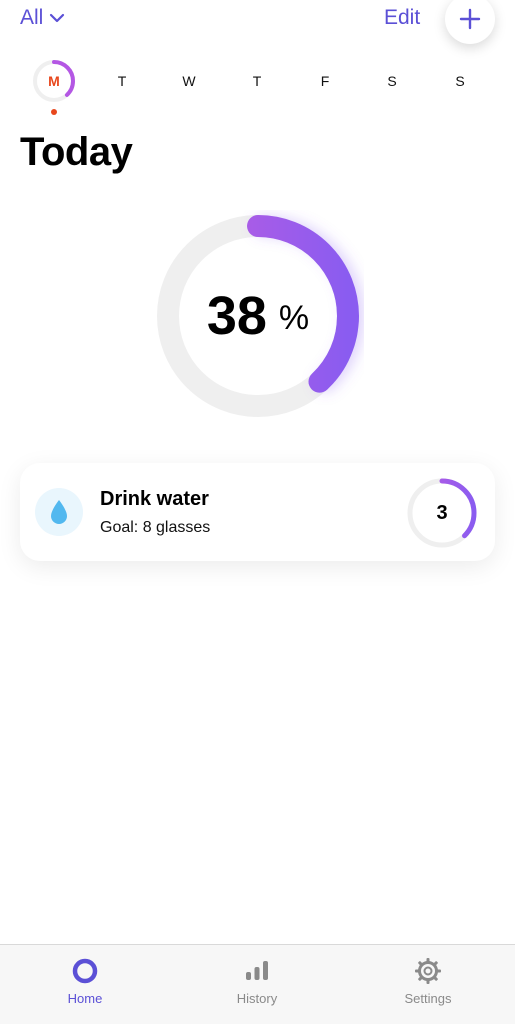 The image size is (515, 1024). I want to click on page-title: Today, so click(76, 152).